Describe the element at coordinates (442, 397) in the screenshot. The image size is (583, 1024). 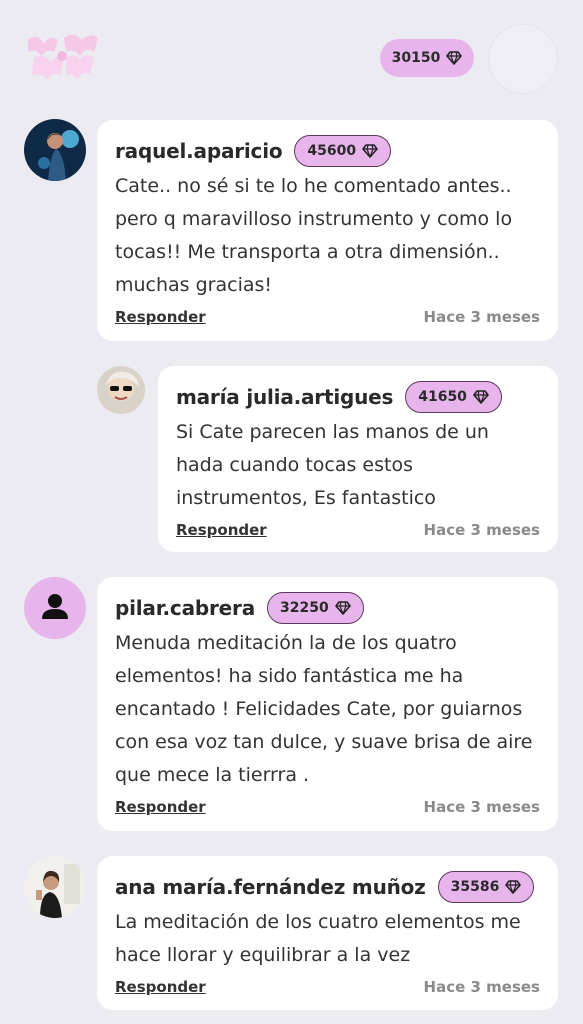
I see `score-value: 41650` at that location.